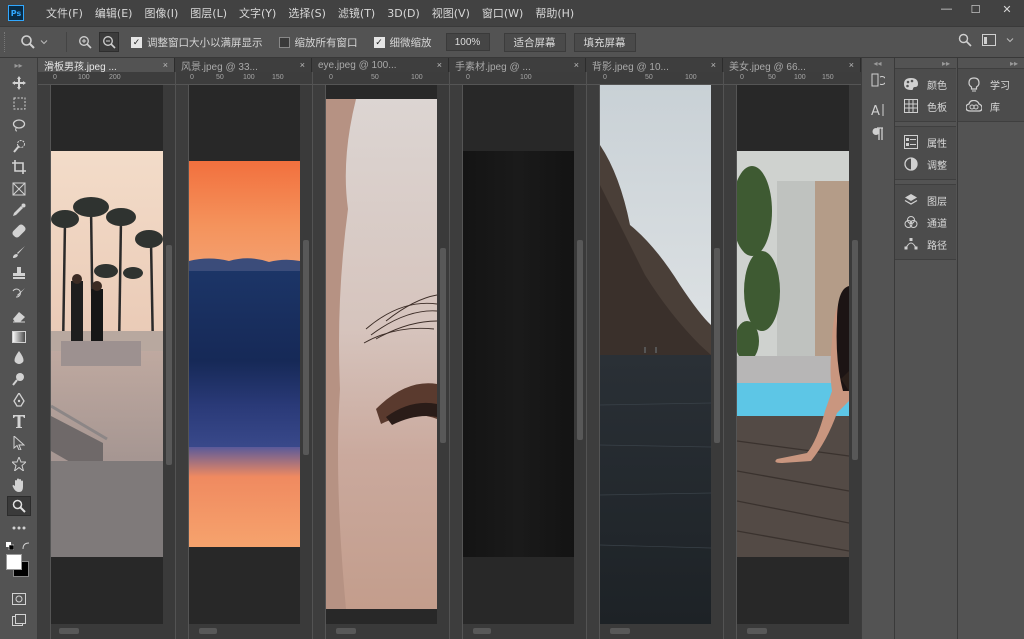 This screenshot has width=1024, height=639. Describe the element at coordinates (467, 42) in the screenshot. I see `zoom-percent-field: 100%` at that location.